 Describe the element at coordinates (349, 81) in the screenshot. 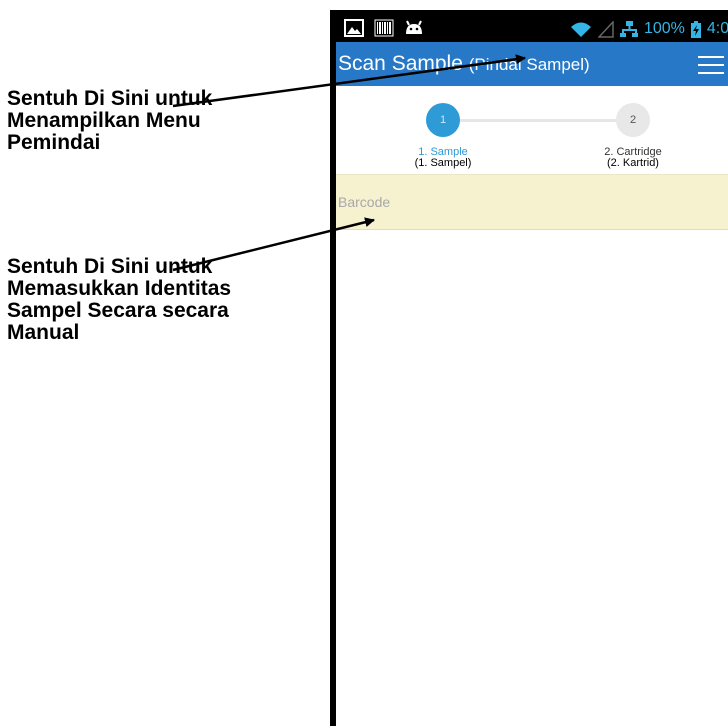

I see `arrow-to-menu` at that location.